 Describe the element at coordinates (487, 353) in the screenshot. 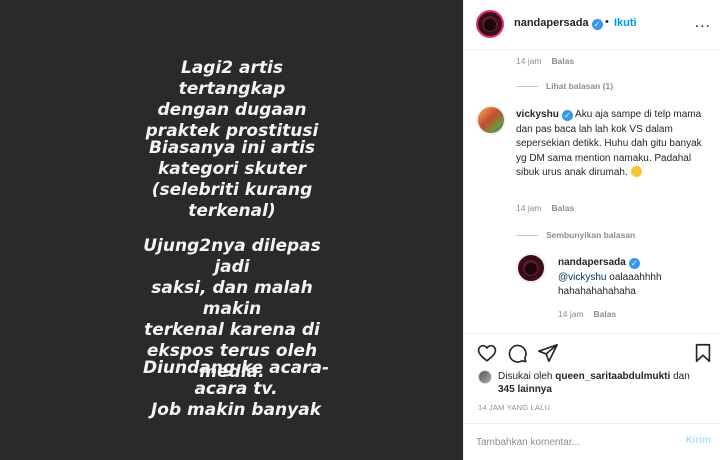

I see `heart-icon` at that location.